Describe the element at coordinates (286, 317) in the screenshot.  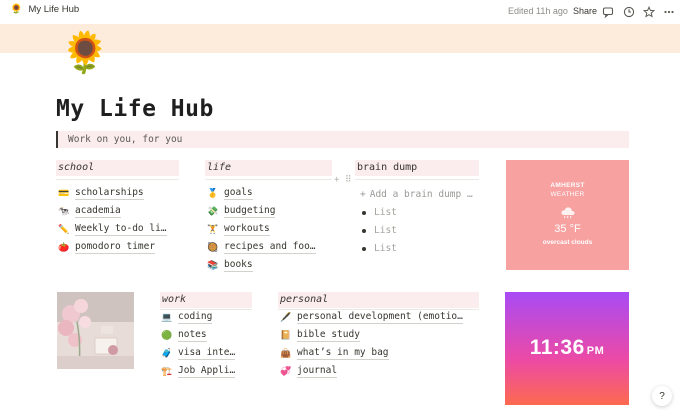
I see `pen-icon: 🖋️` at that location.